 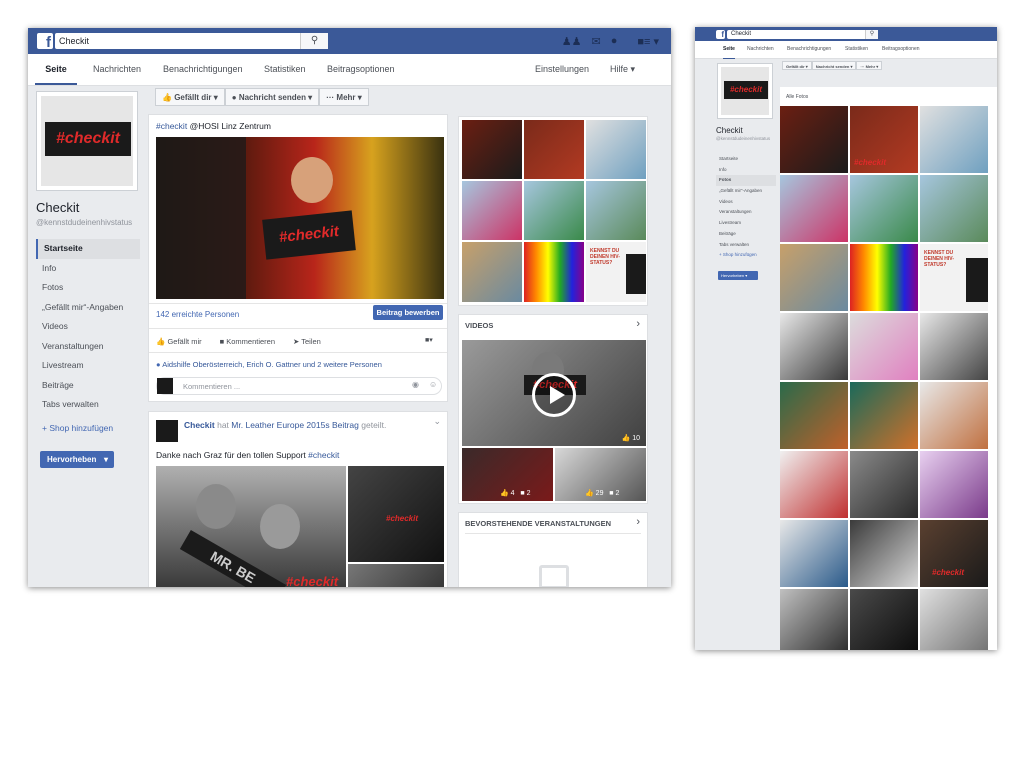 I want to click on notifications-icon: ●, so click(x=614, y=41).